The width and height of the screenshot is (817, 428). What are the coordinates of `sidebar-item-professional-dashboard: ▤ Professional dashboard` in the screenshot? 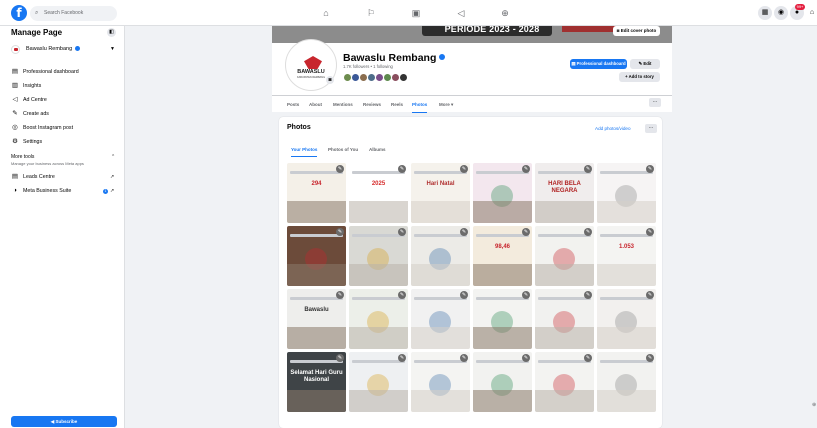 It's located at (45, 72).